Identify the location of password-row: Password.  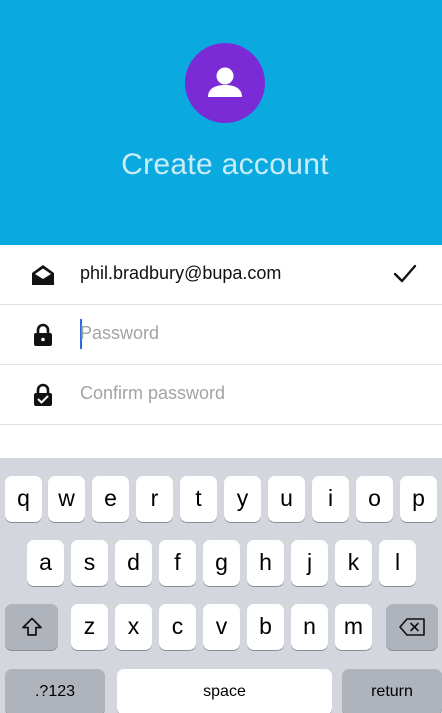
(221, 335).